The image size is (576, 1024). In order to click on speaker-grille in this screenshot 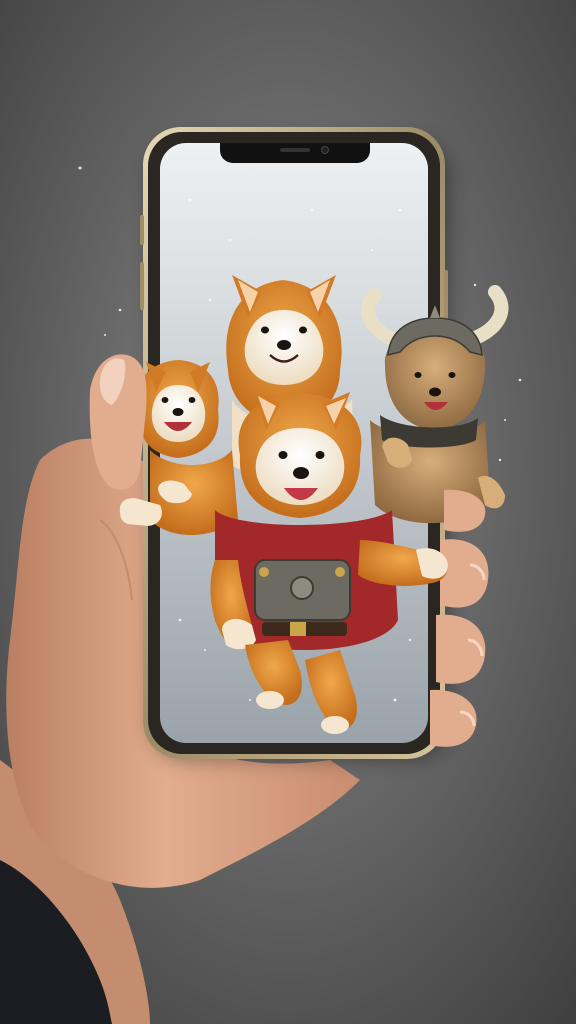, I will do `click(295, 150)`.